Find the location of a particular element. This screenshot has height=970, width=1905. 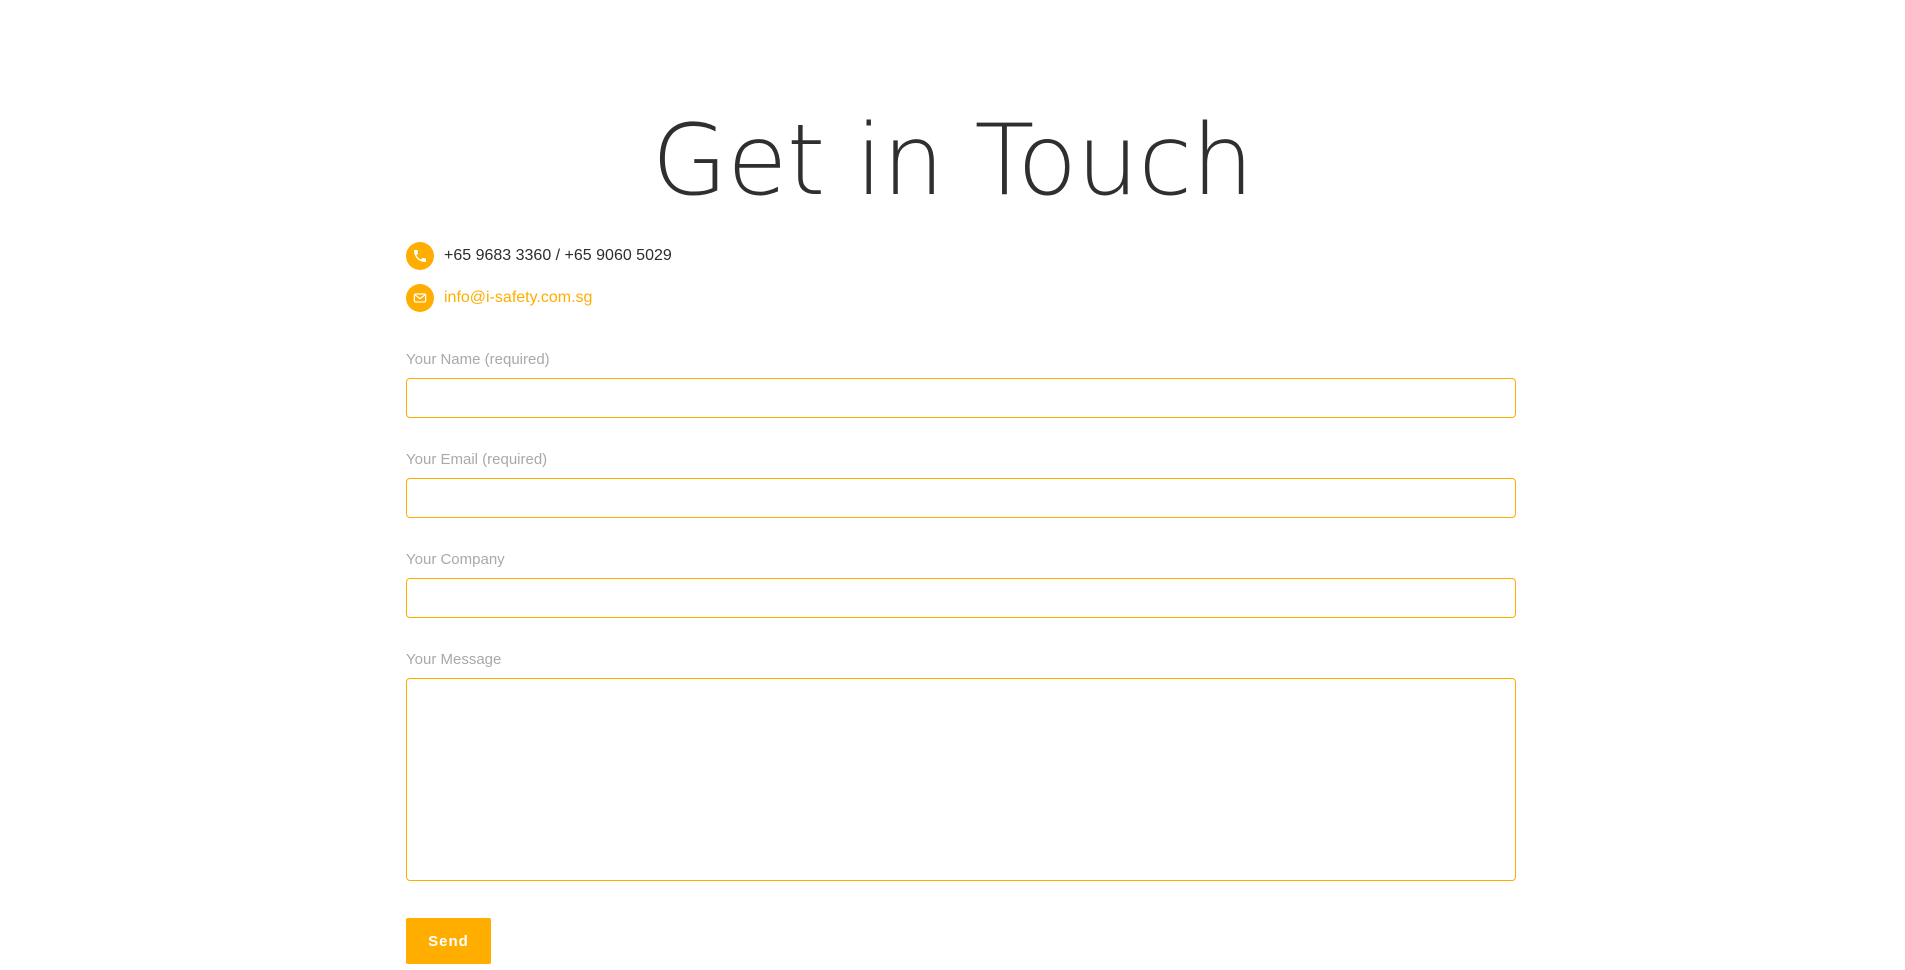

company-field-group: Your Company is located at coordinates (961, 584).